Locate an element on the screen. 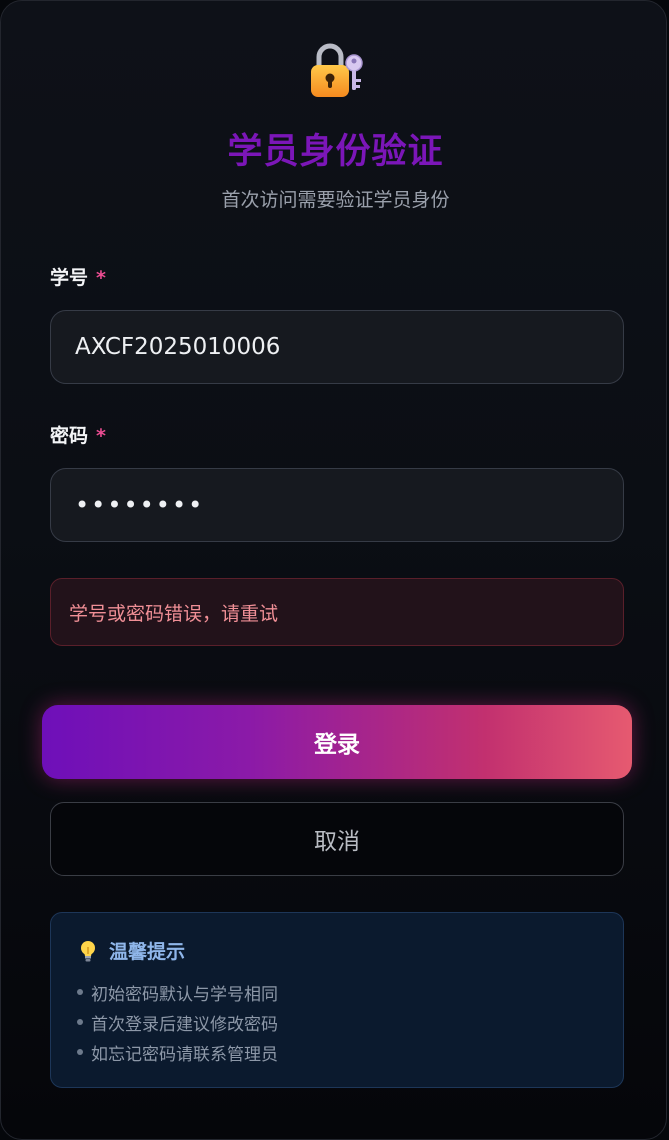 Image resolution: width=669 pixels, height=1140 pixels. password-label: 密码 * is located at coordinates (78, 434).